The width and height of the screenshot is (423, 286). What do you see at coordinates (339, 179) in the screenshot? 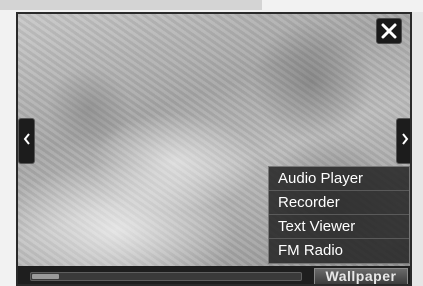
I see `menu-item-audio-player: Audio Player` at bounding box center [339, 179].